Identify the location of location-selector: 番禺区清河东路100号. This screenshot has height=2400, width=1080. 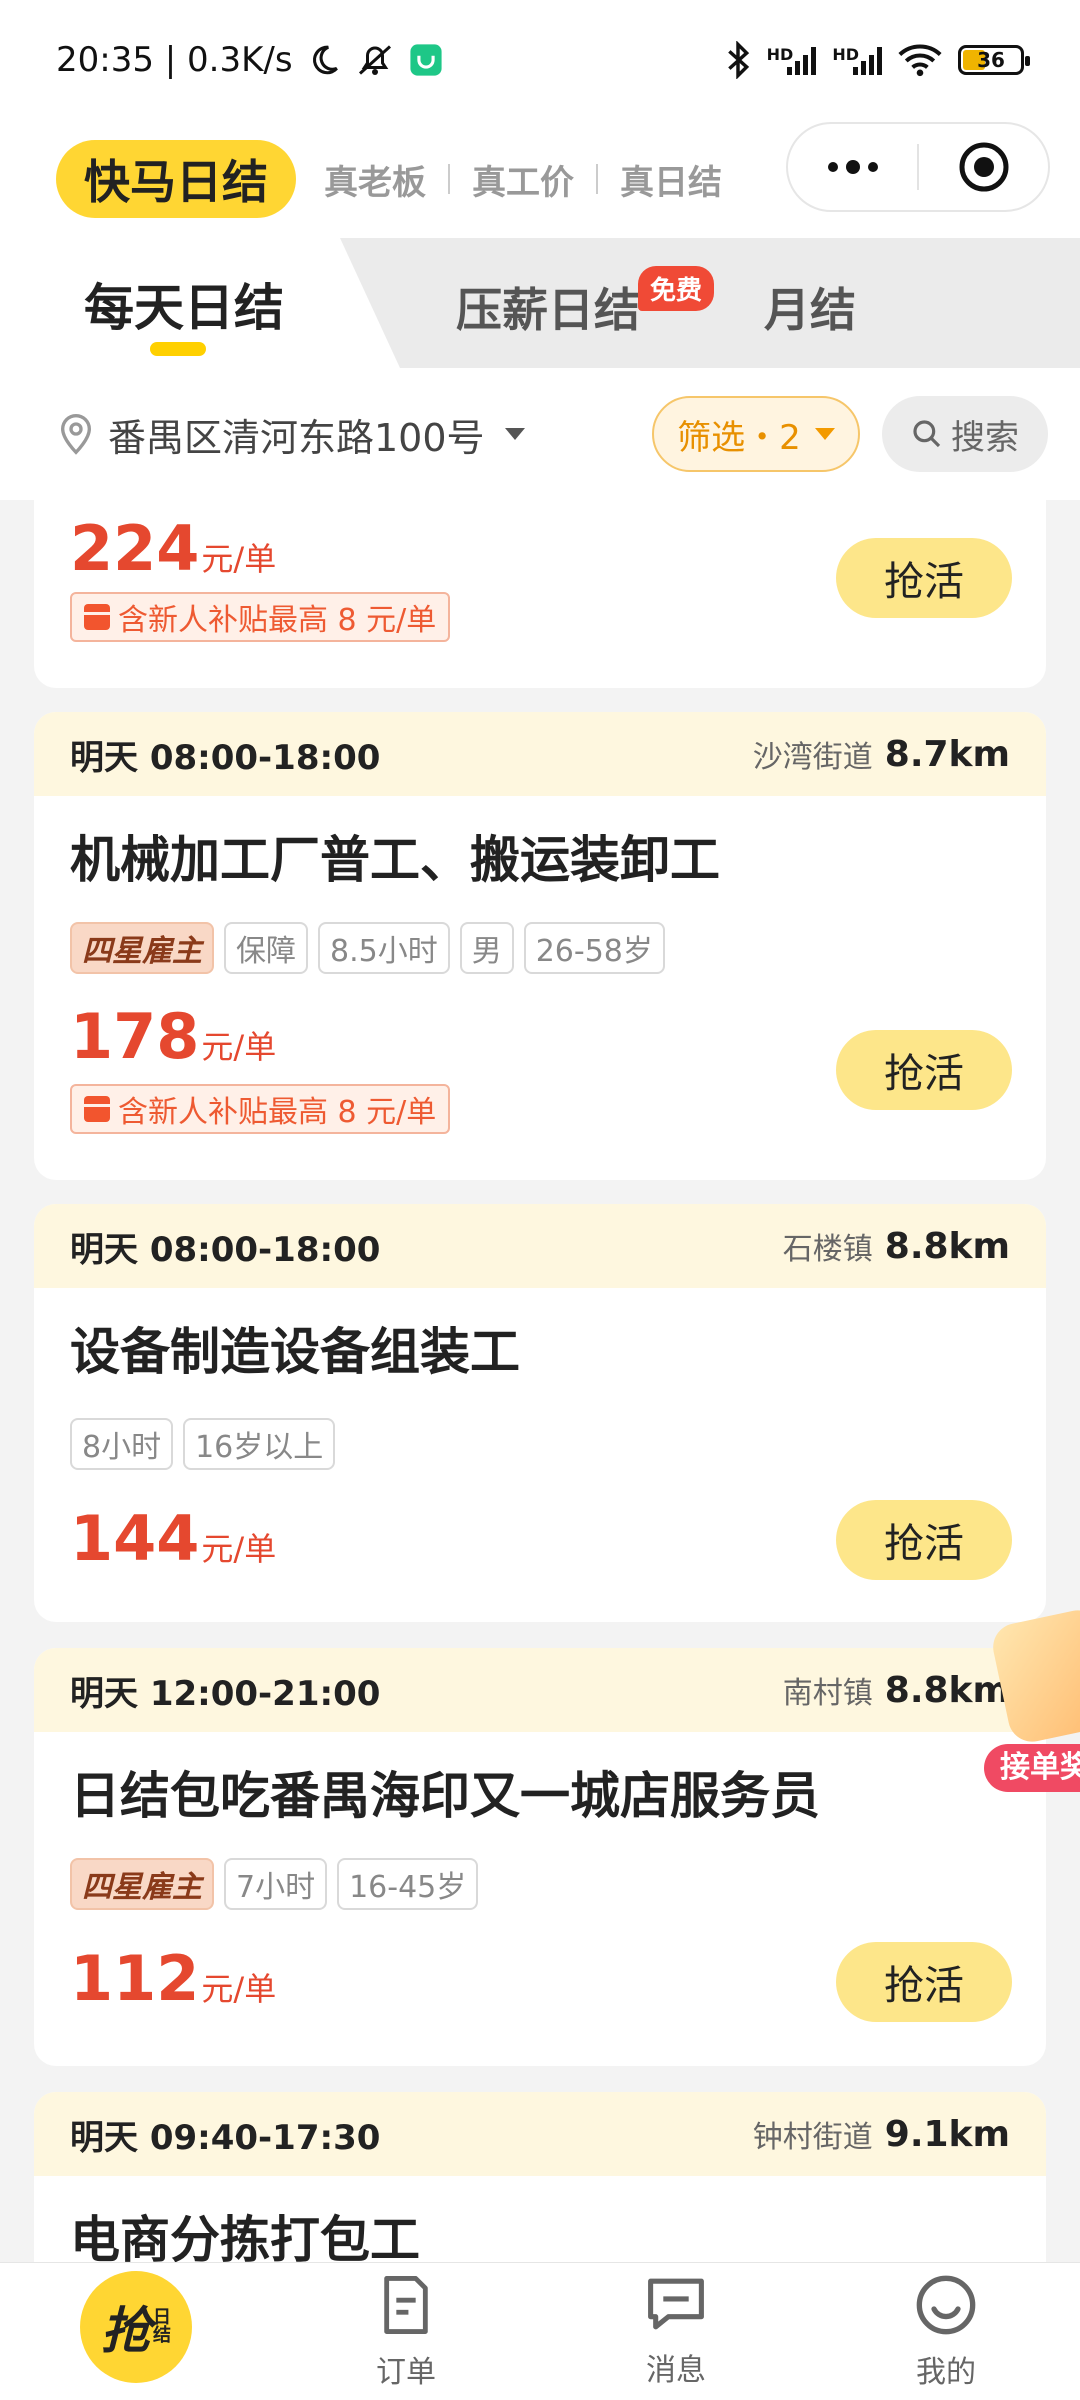
(290, 434).